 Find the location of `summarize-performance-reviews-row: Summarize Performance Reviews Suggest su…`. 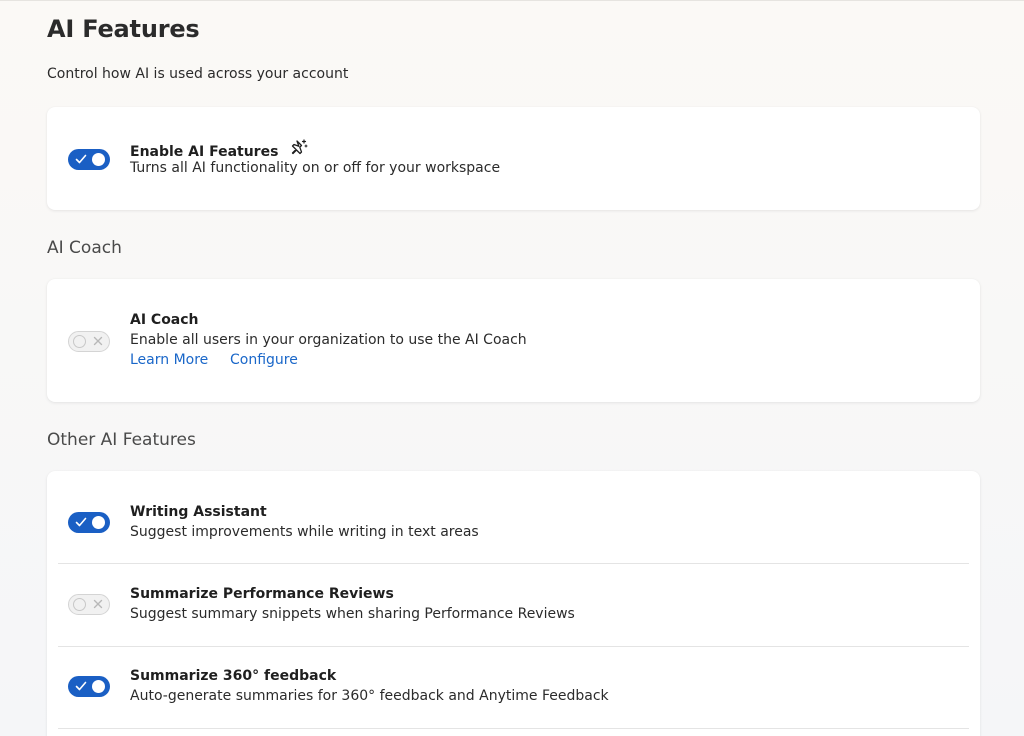

summarize-performance-reviews-row: Summarize Performance Reviews Suggest su… is located at coordinates (513, 605).